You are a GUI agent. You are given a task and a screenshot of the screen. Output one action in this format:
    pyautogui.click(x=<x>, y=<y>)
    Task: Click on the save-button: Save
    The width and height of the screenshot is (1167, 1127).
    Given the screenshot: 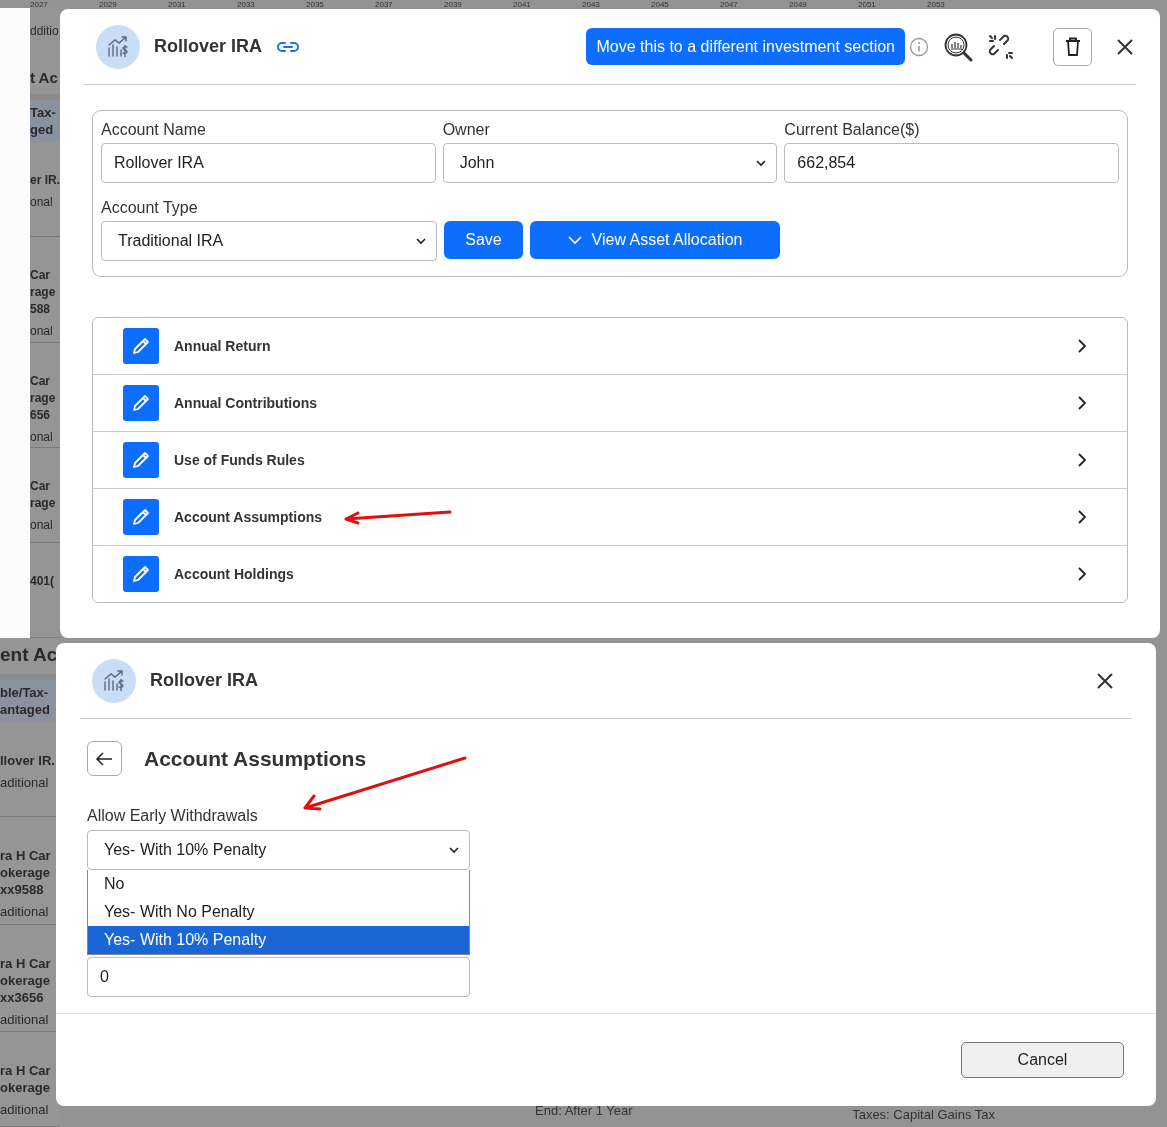 What is the action you would take?
    pyautogui.click(x=483, y=240)
    